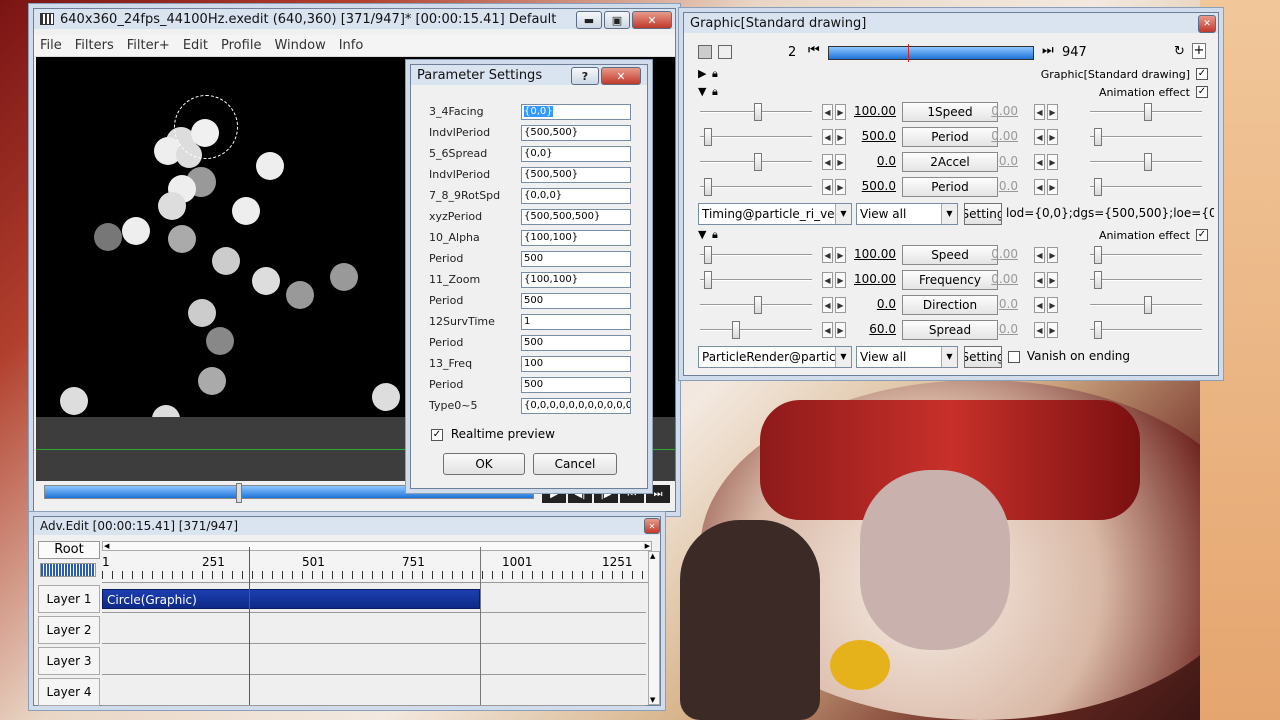 This screenshot has width=1280, height=720. What do you see at coordinates (874, 186) in the screenshot?
I see `start-value: 500.0` at bounding box center [874, 186].